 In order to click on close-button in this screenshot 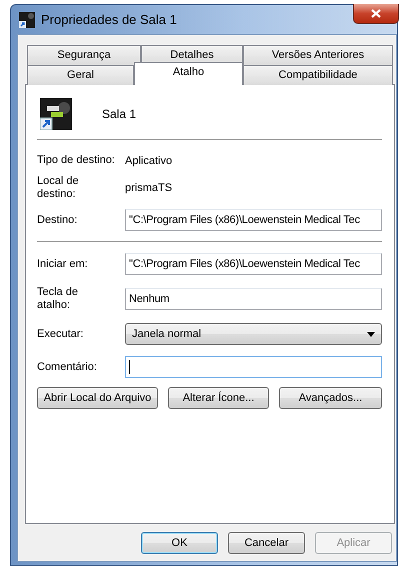, I will do `click(376, 14)`.